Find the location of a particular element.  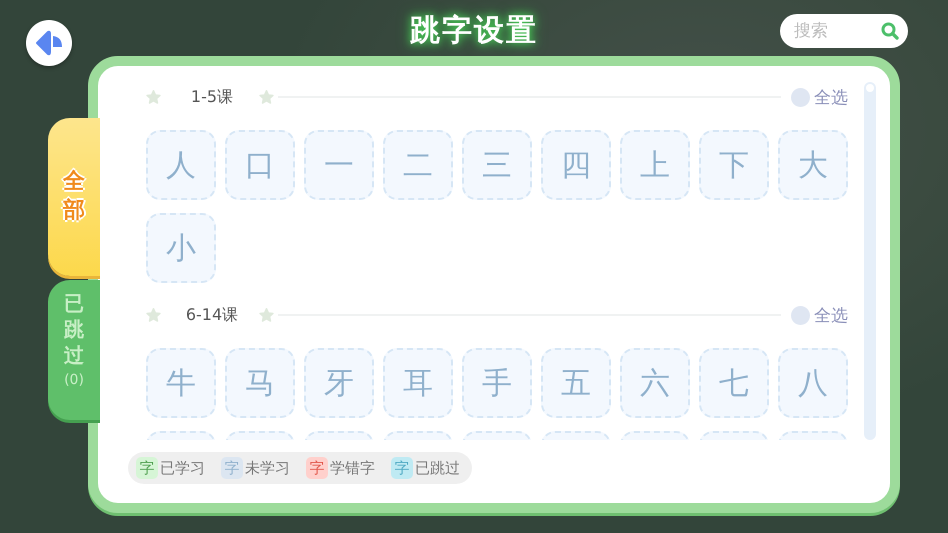

back-button is located at coordinates (49, 43).